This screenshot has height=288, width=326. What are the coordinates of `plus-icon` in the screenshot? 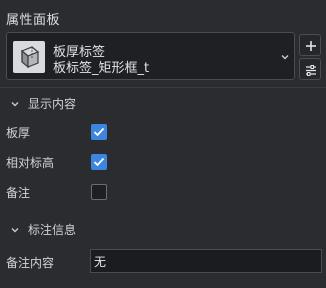 It's located at (311, 46).